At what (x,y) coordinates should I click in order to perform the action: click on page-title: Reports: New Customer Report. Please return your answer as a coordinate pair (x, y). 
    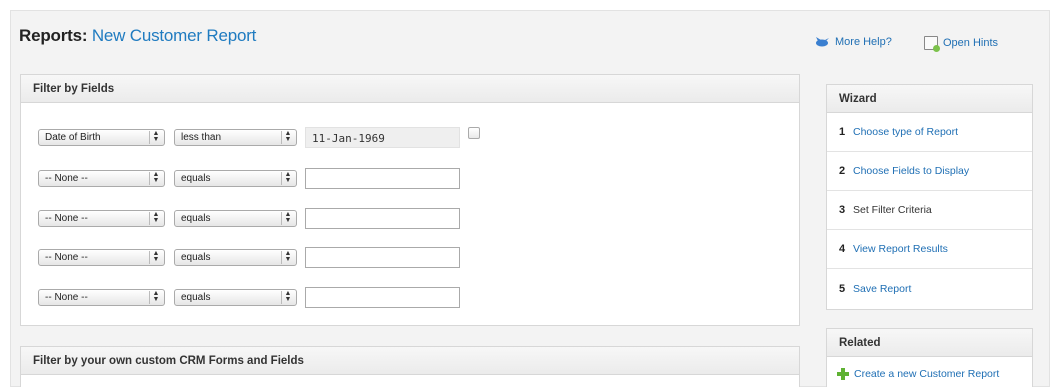
    Looking at the image, I should click on (137, 36).